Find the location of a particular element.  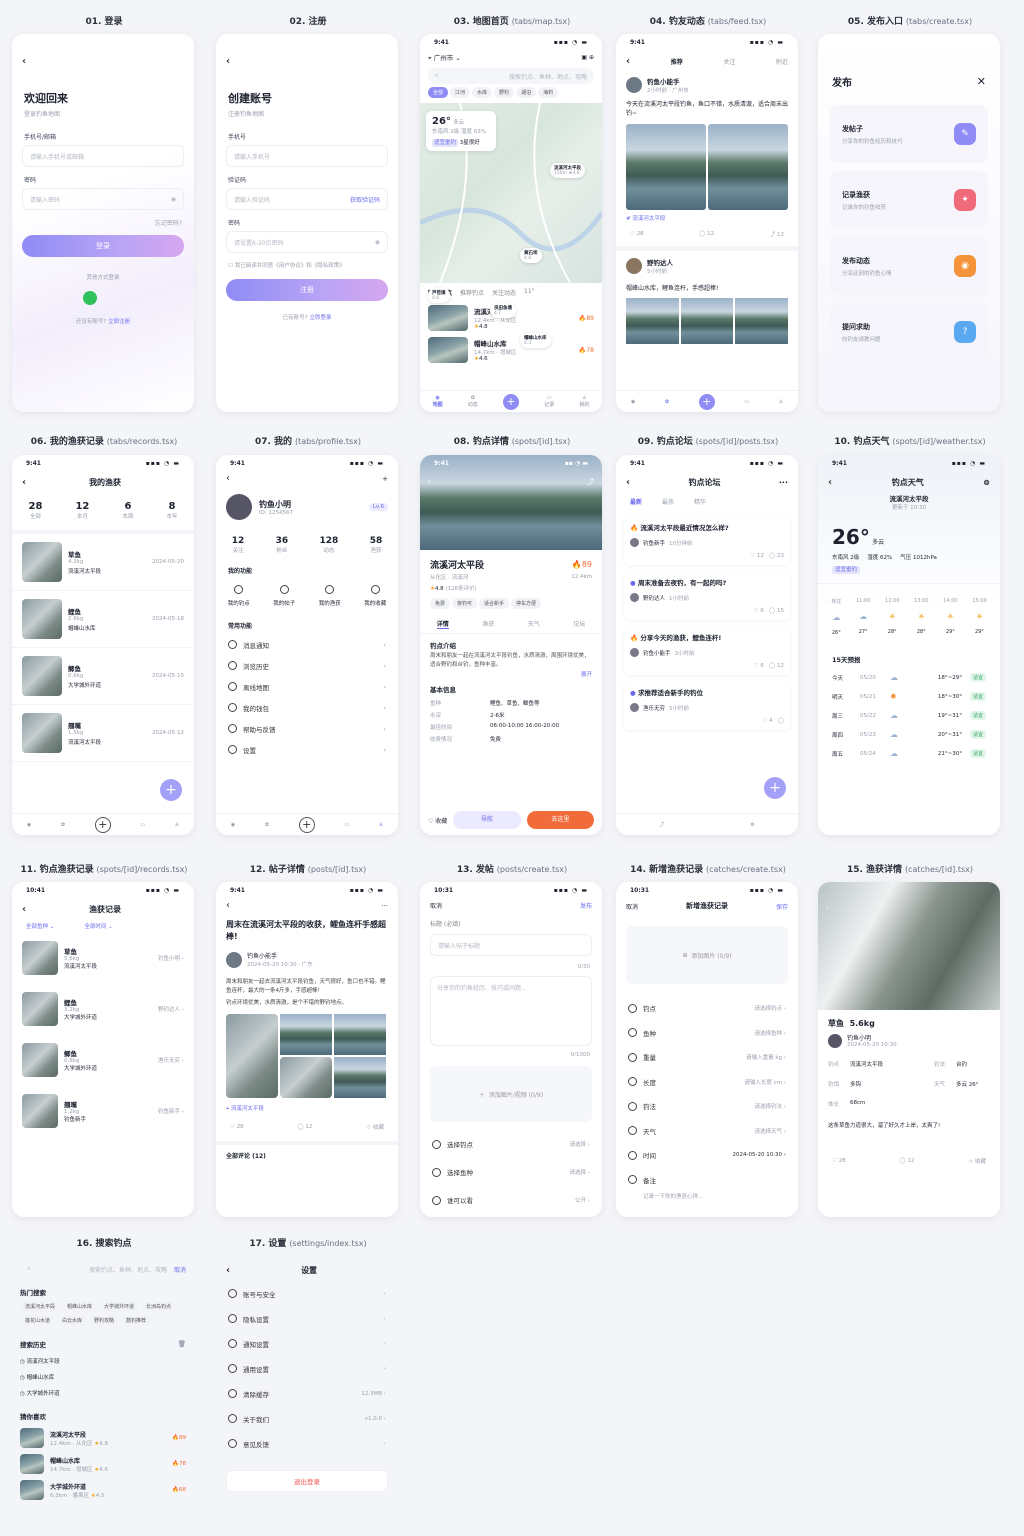

menu-item: 帮助与反馈 › is located at coordinates (307, 728).